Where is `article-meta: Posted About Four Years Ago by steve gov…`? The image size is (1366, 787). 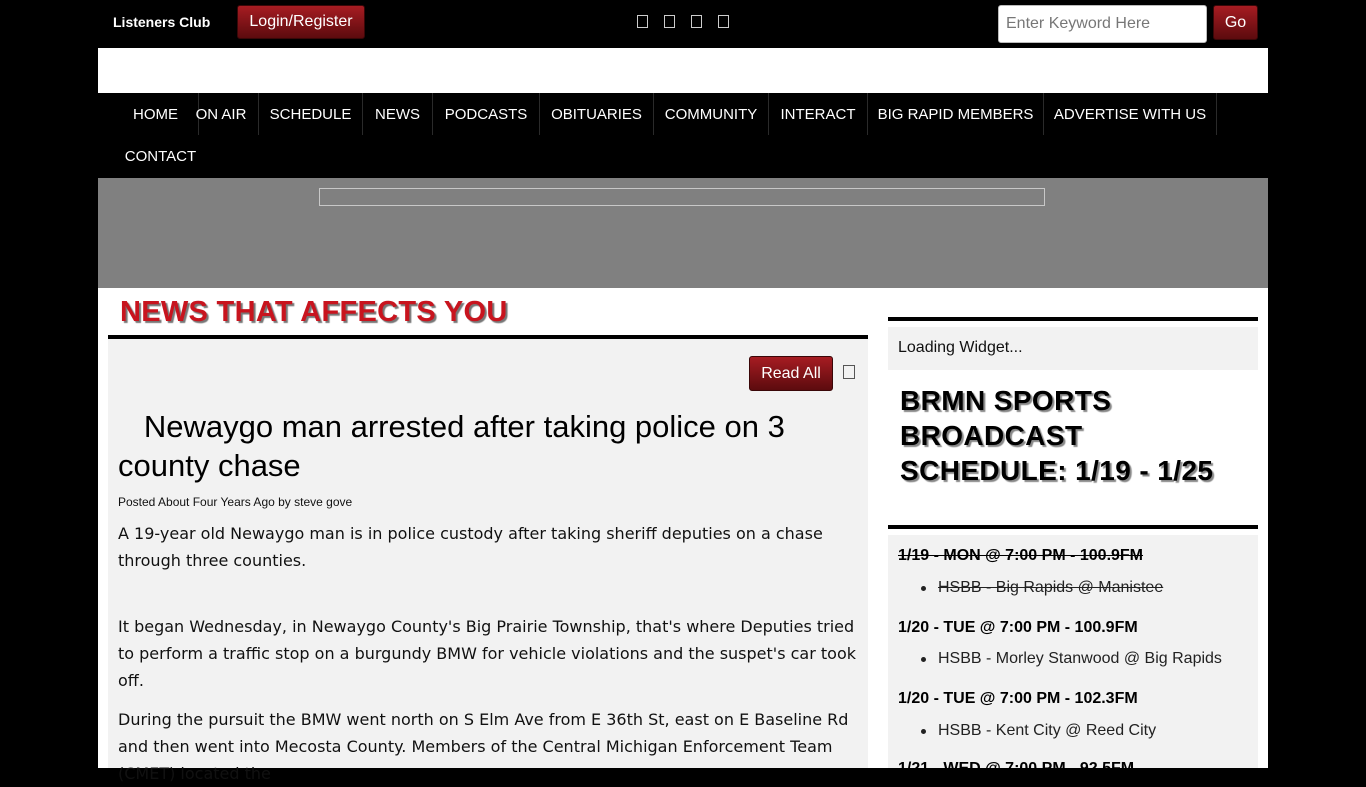 article-meta: Posted About Four Years Ago by steve gov… is located at coordinates (235, 502).